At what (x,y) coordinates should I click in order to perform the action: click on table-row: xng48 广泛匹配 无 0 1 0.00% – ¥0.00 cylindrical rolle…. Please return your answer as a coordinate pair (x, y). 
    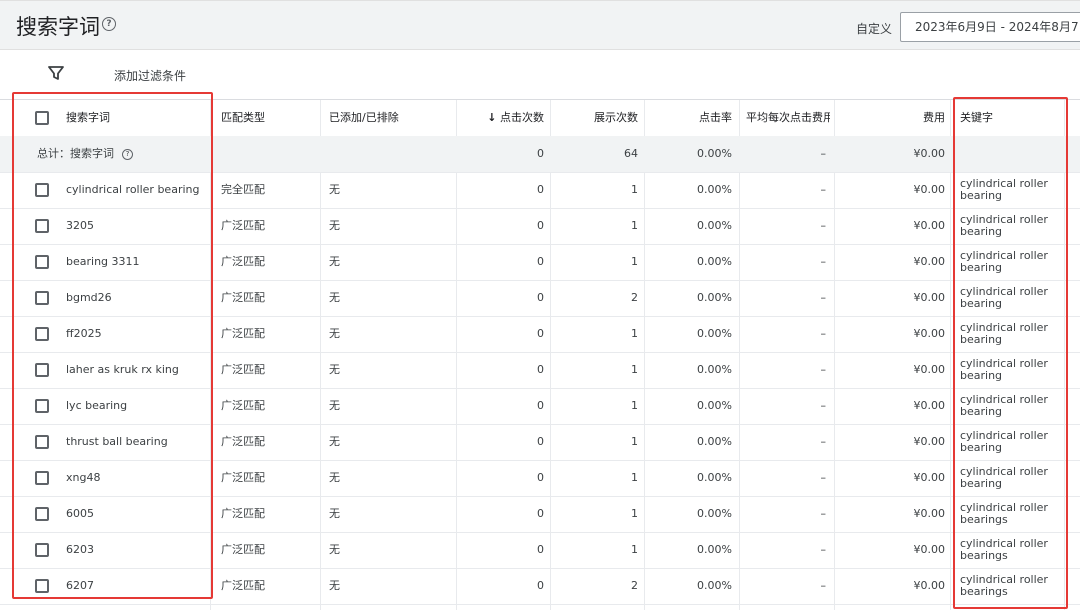
    Looking at the image, I should click on (540, 478).